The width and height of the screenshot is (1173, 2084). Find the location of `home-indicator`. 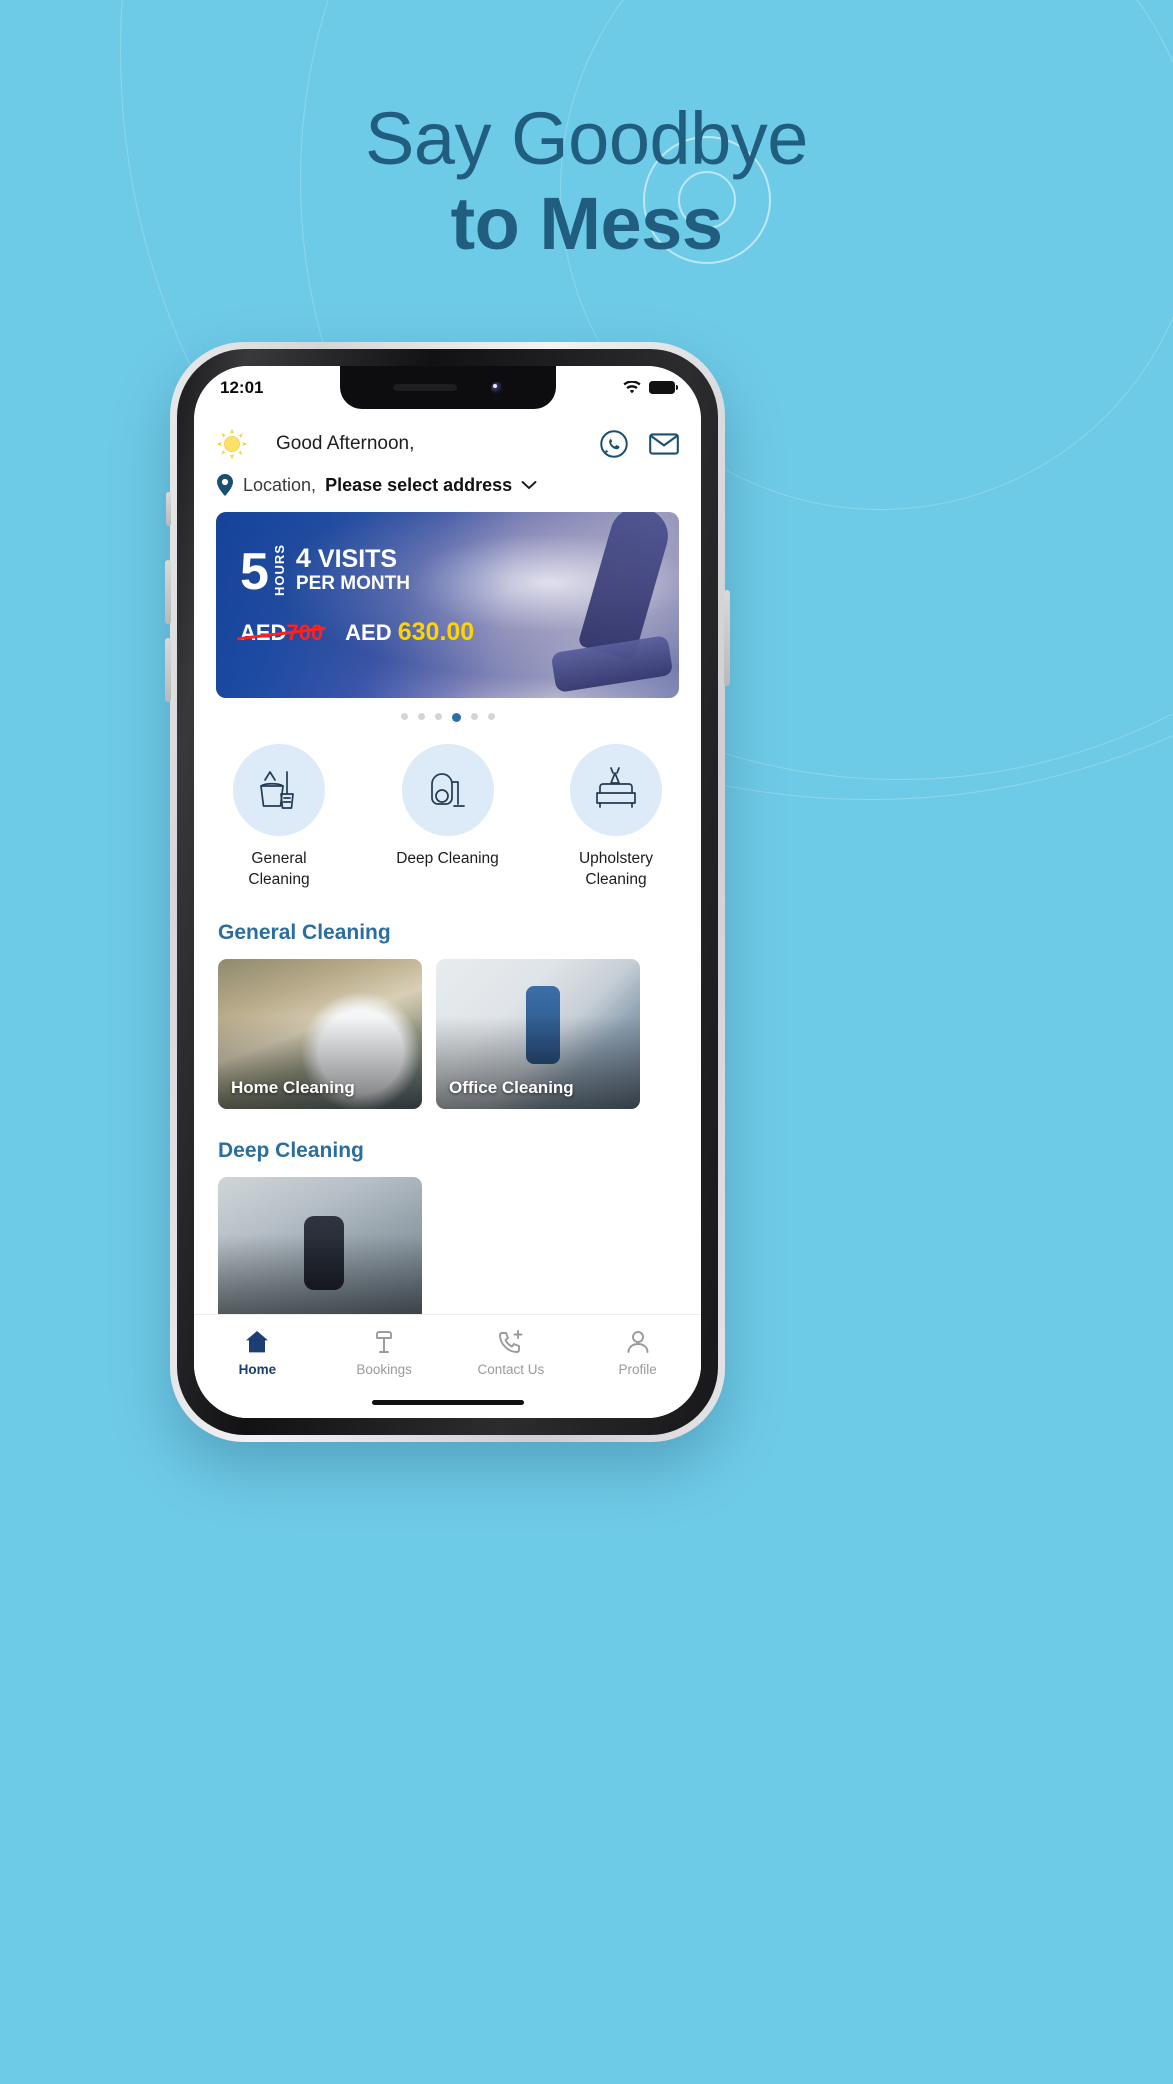

home-indicator is located at coordinates (447, 1402).